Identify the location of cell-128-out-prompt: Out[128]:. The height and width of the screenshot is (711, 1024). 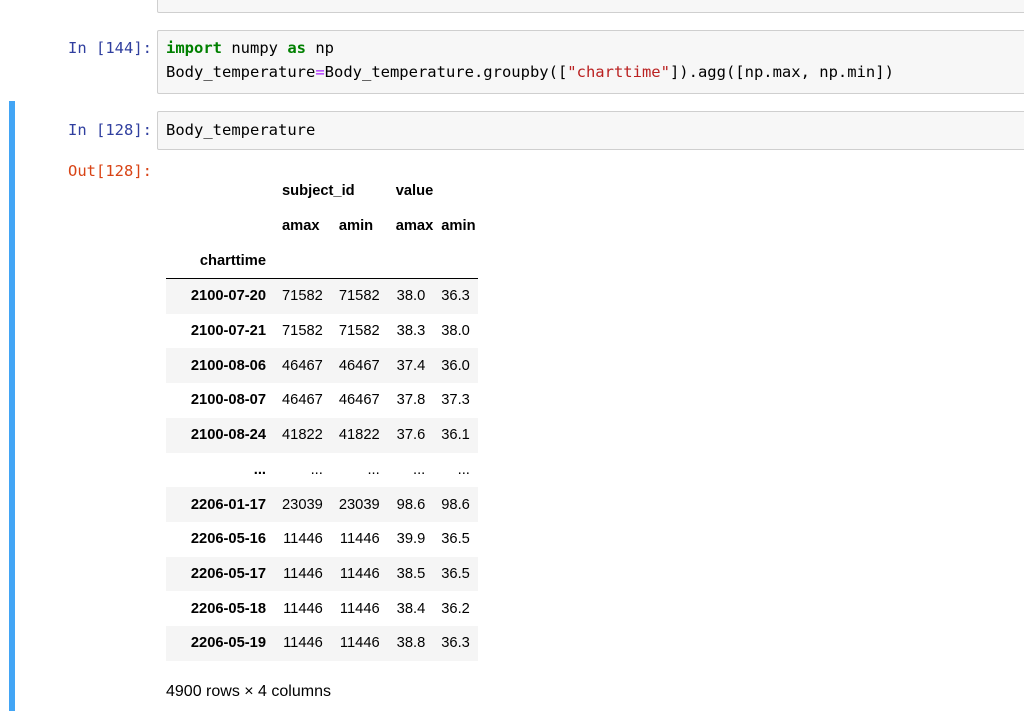
(110, 171).